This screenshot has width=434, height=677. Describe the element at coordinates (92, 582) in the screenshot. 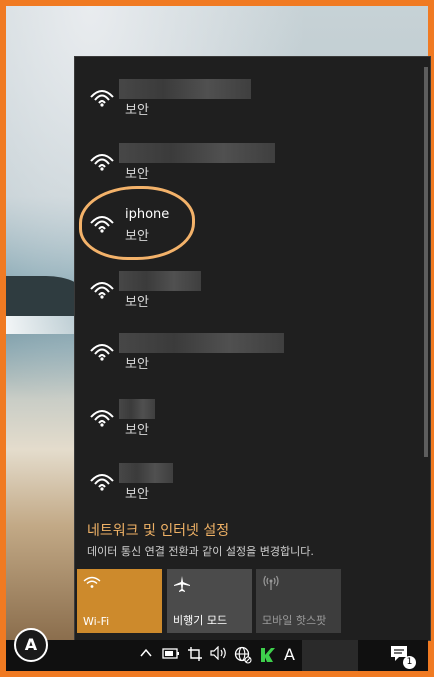

I see `wifi-icon` at that location.